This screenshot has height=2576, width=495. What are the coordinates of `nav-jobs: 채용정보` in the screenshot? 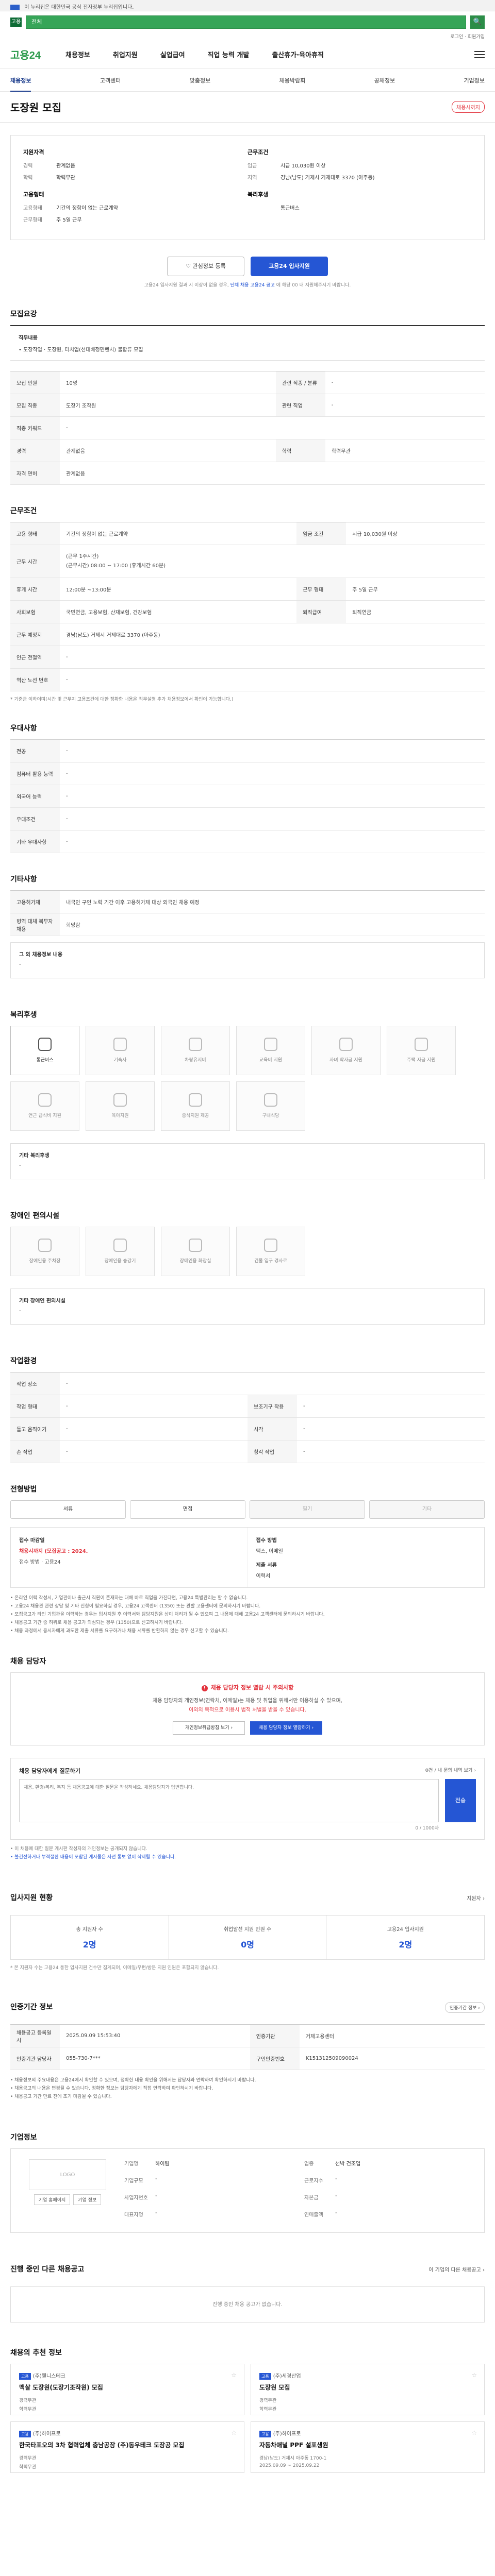 It's located at (77, 54).